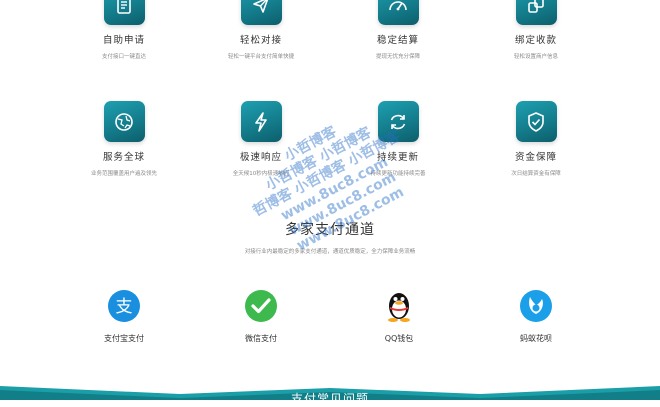  What do you see at coordinates (330, 252) in the screenshot?
I see `channels-subtitle: 对接行业内最稳定的多家支付通道，通道优质稳定，全力保障业务流畅` at bounding box center [330, 252].